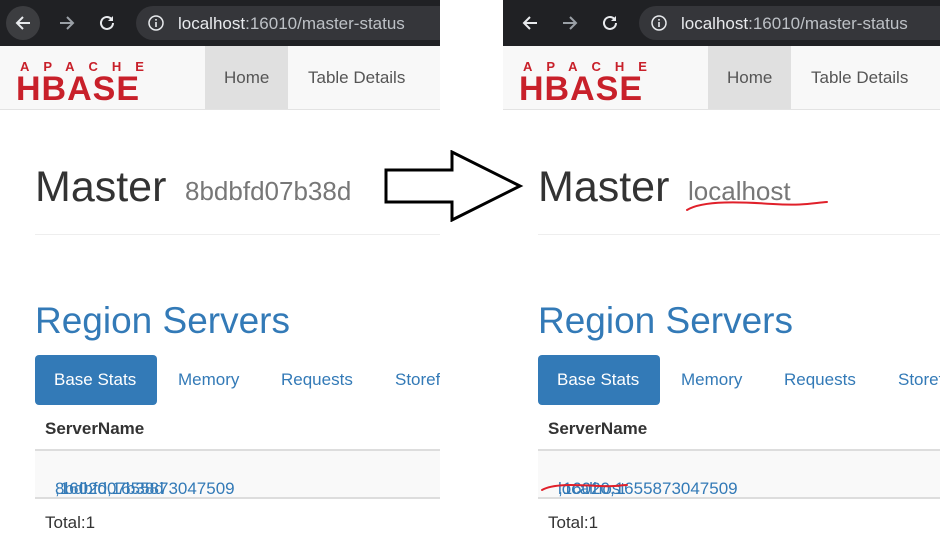 This screenshot has width=940, height=543. What do you see at coordinates (757, 206) in the screenshot?
I see `hostname-underline-annotation` at bounding box center [757, 206].